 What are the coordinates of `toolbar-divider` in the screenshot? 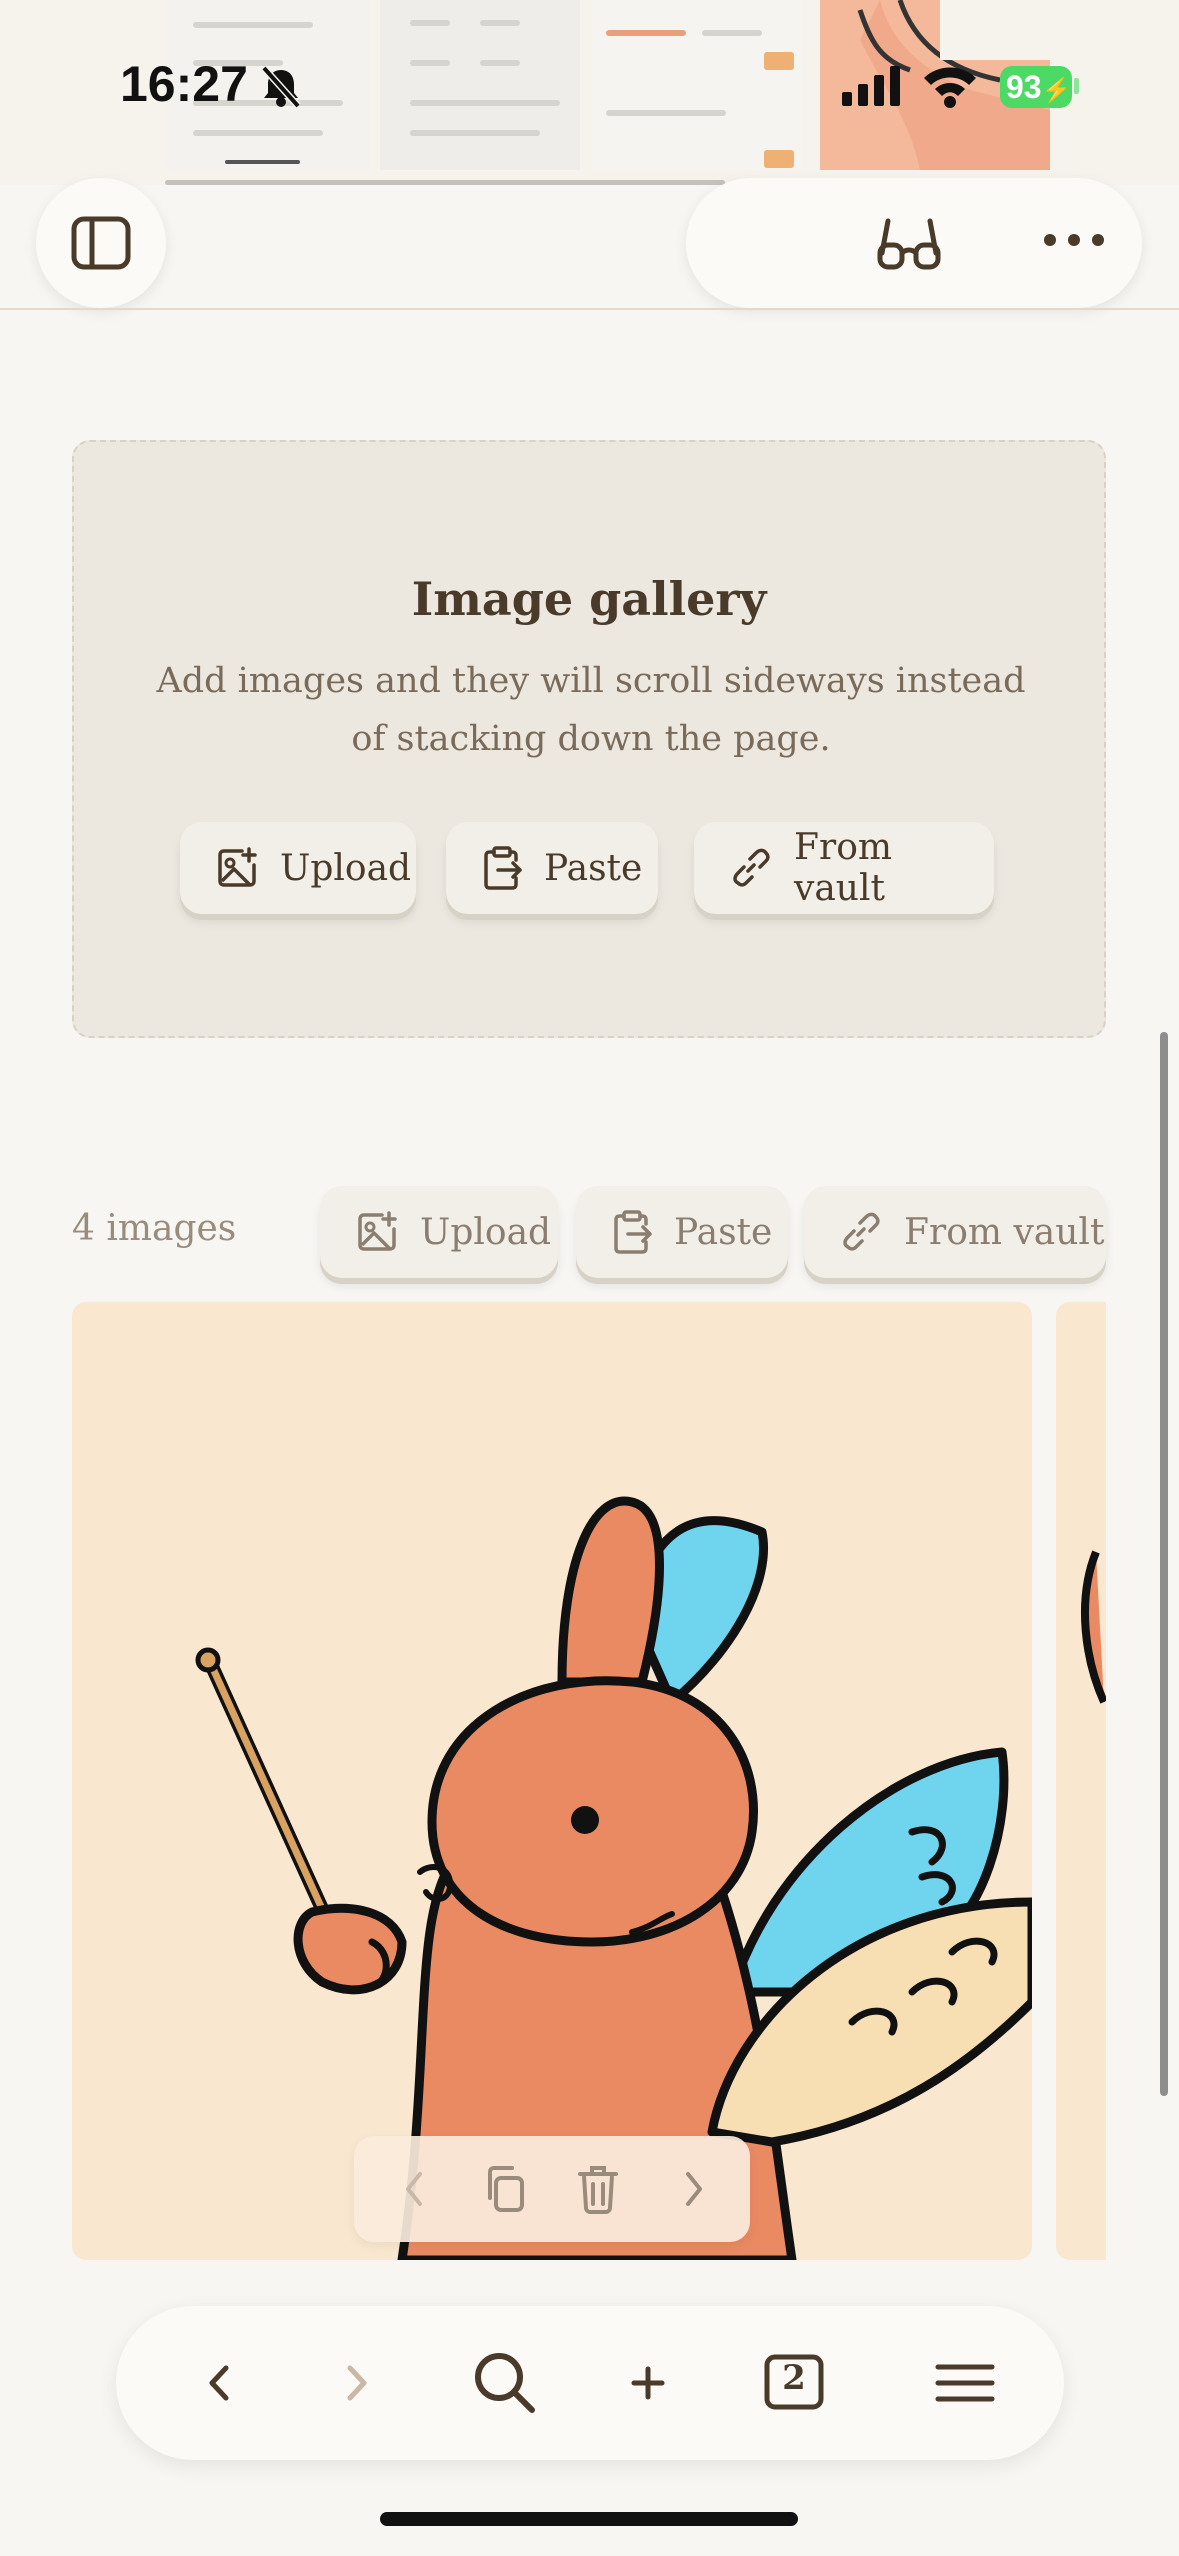 It's located at (589, 309).